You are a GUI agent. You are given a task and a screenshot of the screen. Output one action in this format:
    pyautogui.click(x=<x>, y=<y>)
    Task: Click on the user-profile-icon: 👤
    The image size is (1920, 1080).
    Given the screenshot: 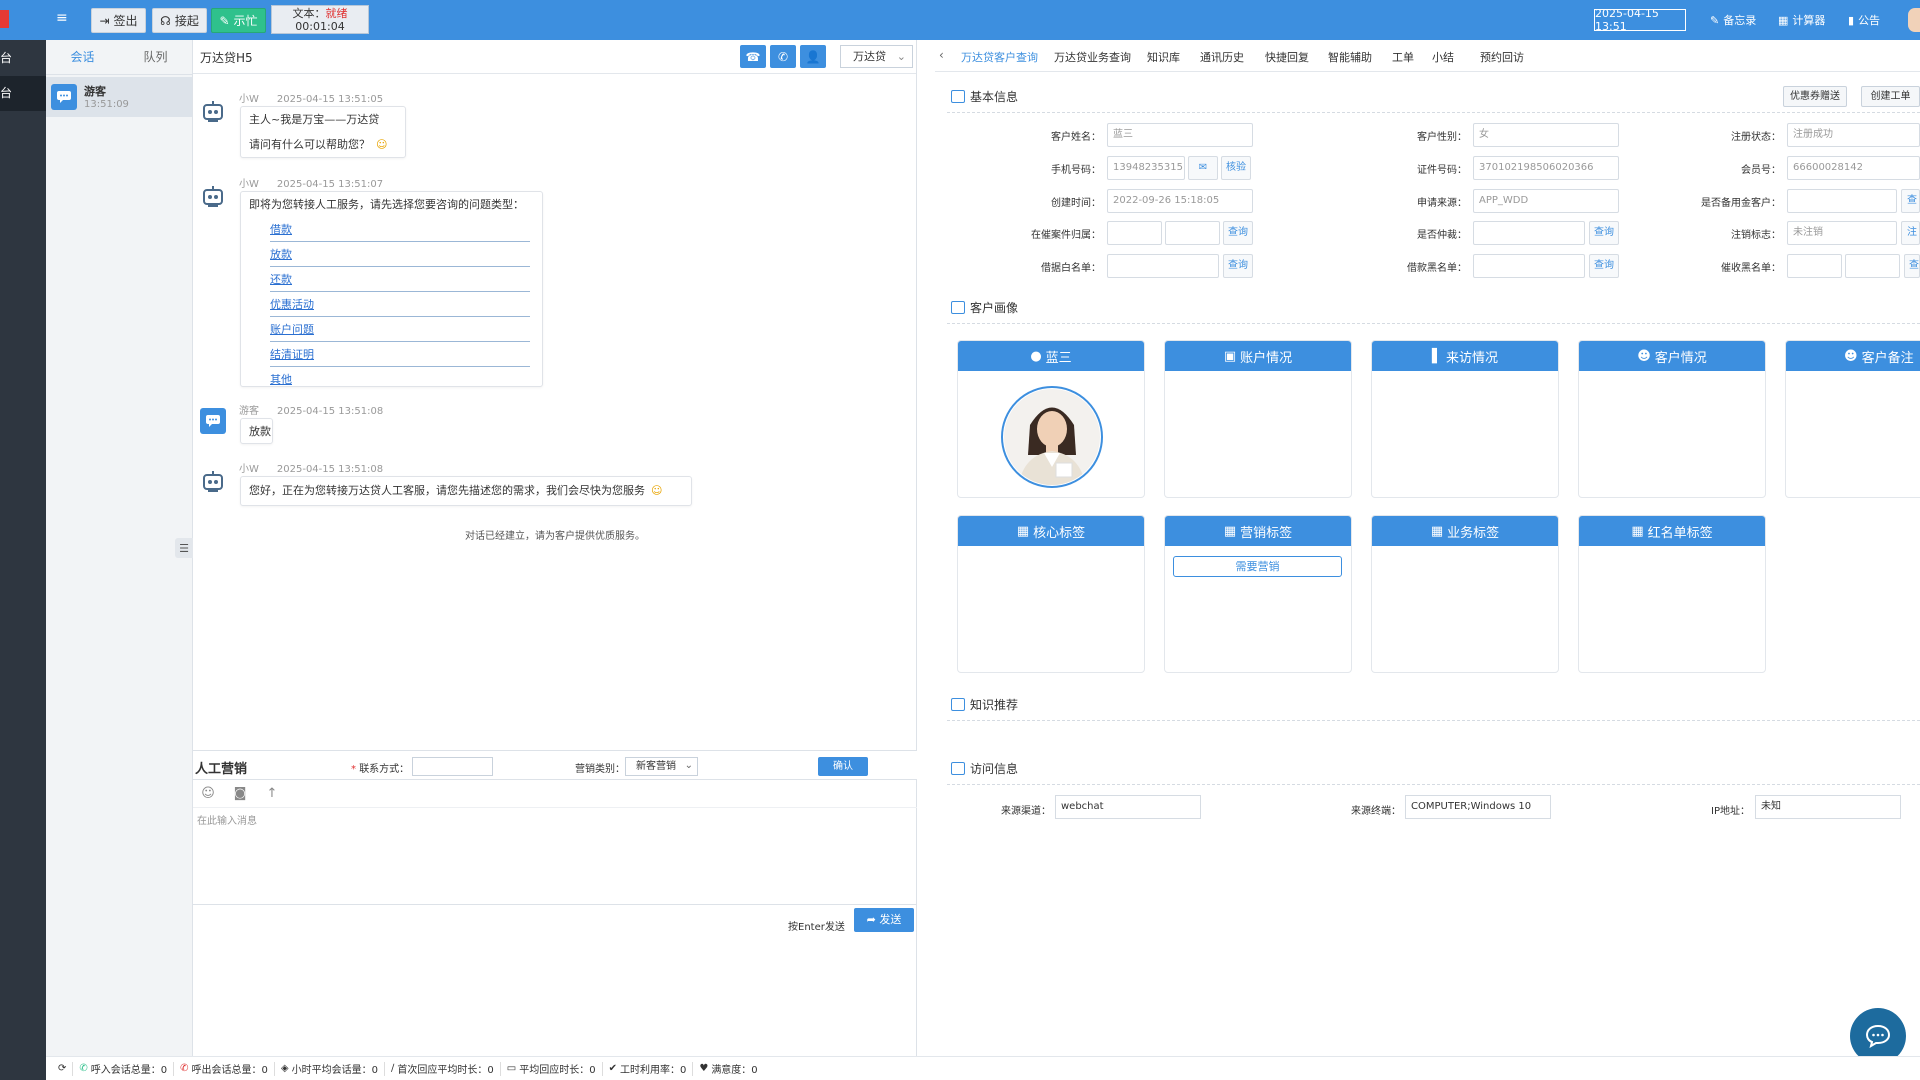 What is the action you would take?
    pyautogui.click(x=813, y=56)
    